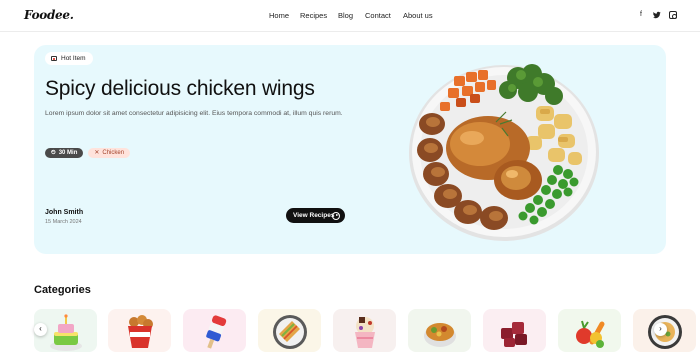 This screenshot has width=700, height=352. Describe the element at coordinates (113, 153) in the screenshot. I see `category-tag-label: Chicken` at that location.